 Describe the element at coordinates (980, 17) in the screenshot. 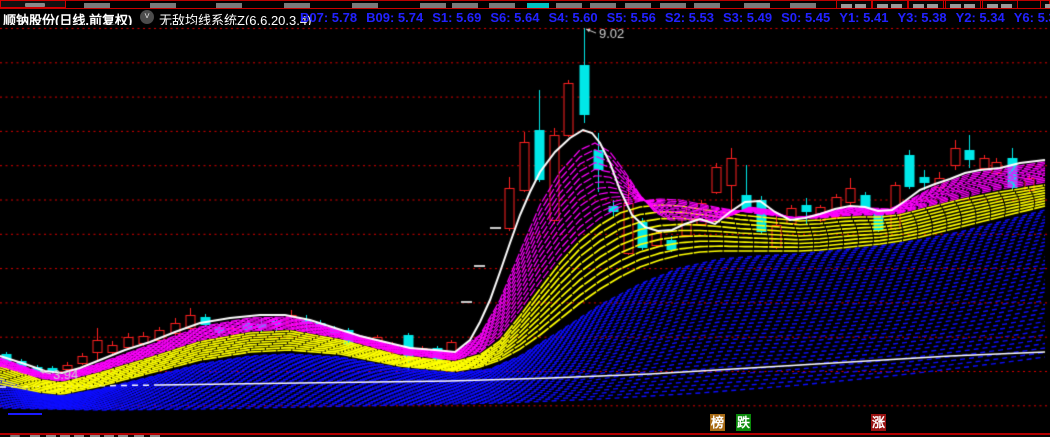

I see `indicator-value-Y2: Y2: 5.34` at that location.